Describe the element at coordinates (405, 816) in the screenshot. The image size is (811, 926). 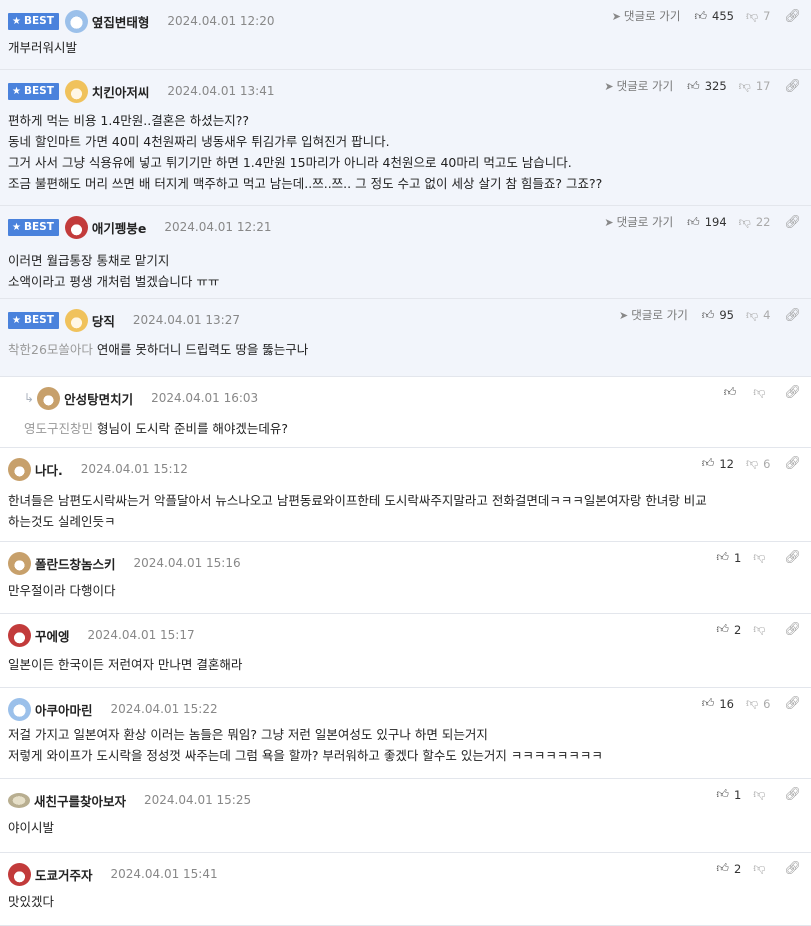
I see `comment: 새친구를찾아보자 2024.04.01 15:25 👍︎ 1 👎︎ 🔗︎ 야이시발` at that location.